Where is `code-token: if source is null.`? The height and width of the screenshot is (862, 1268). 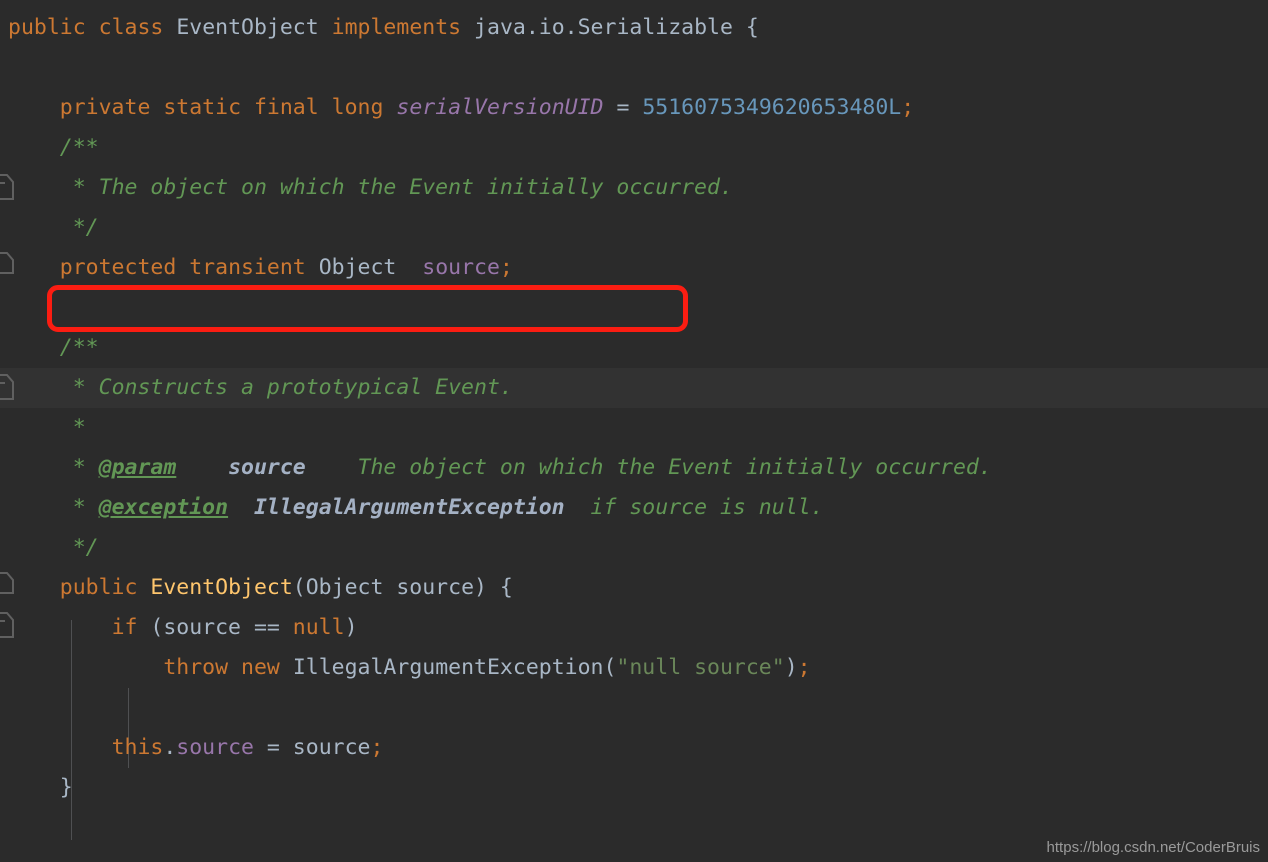
code-token: if source is null. is located at coordinates (707, 507).